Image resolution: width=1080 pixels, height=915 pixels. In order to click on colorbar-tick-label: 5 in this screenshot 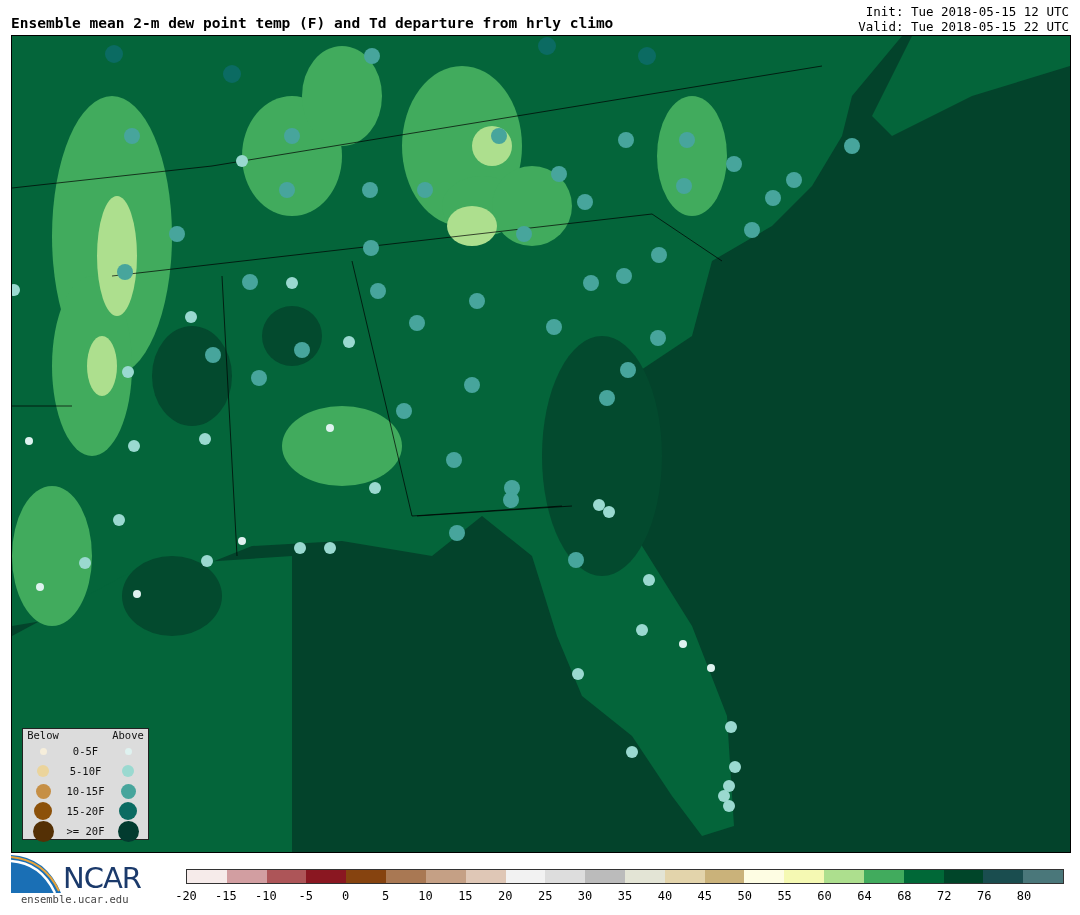, I will do `click(385, 896)`.